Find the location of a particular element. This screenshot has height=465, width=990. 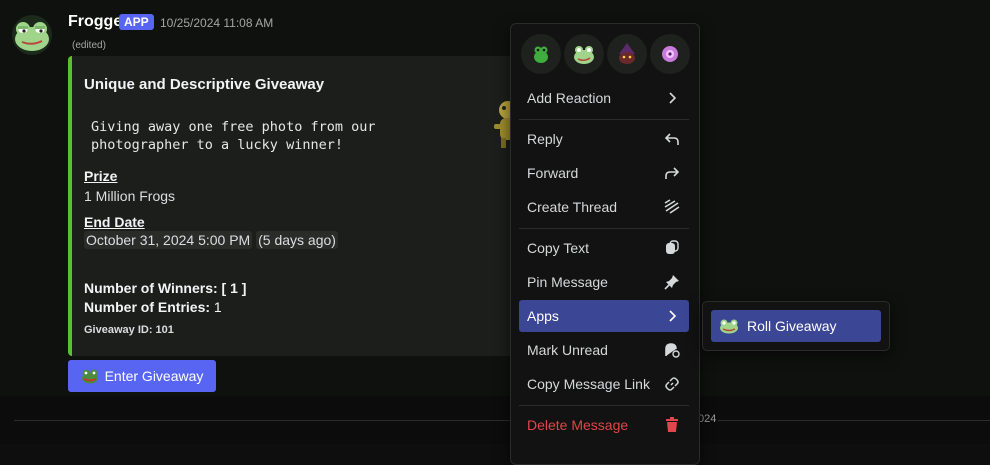

entries-row: Number of Entries: 1 is located at coordinates (153, 307).